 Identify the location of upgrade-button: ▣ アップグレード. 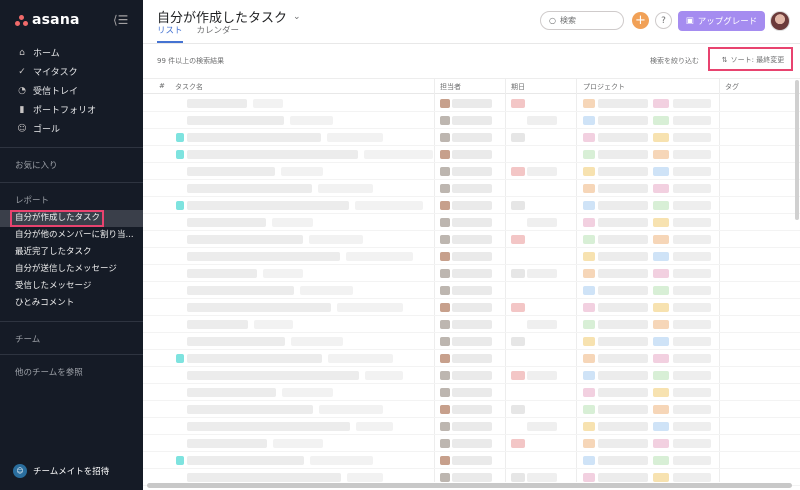
(721, 21).